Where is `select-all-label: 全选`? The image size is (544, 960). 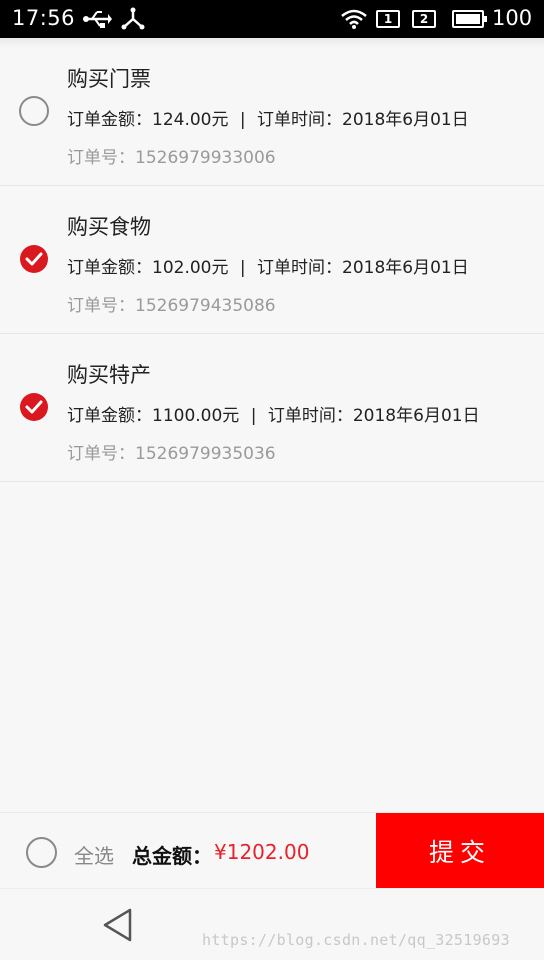 select-all-label: 全选 is located at coordinates (94, 854).